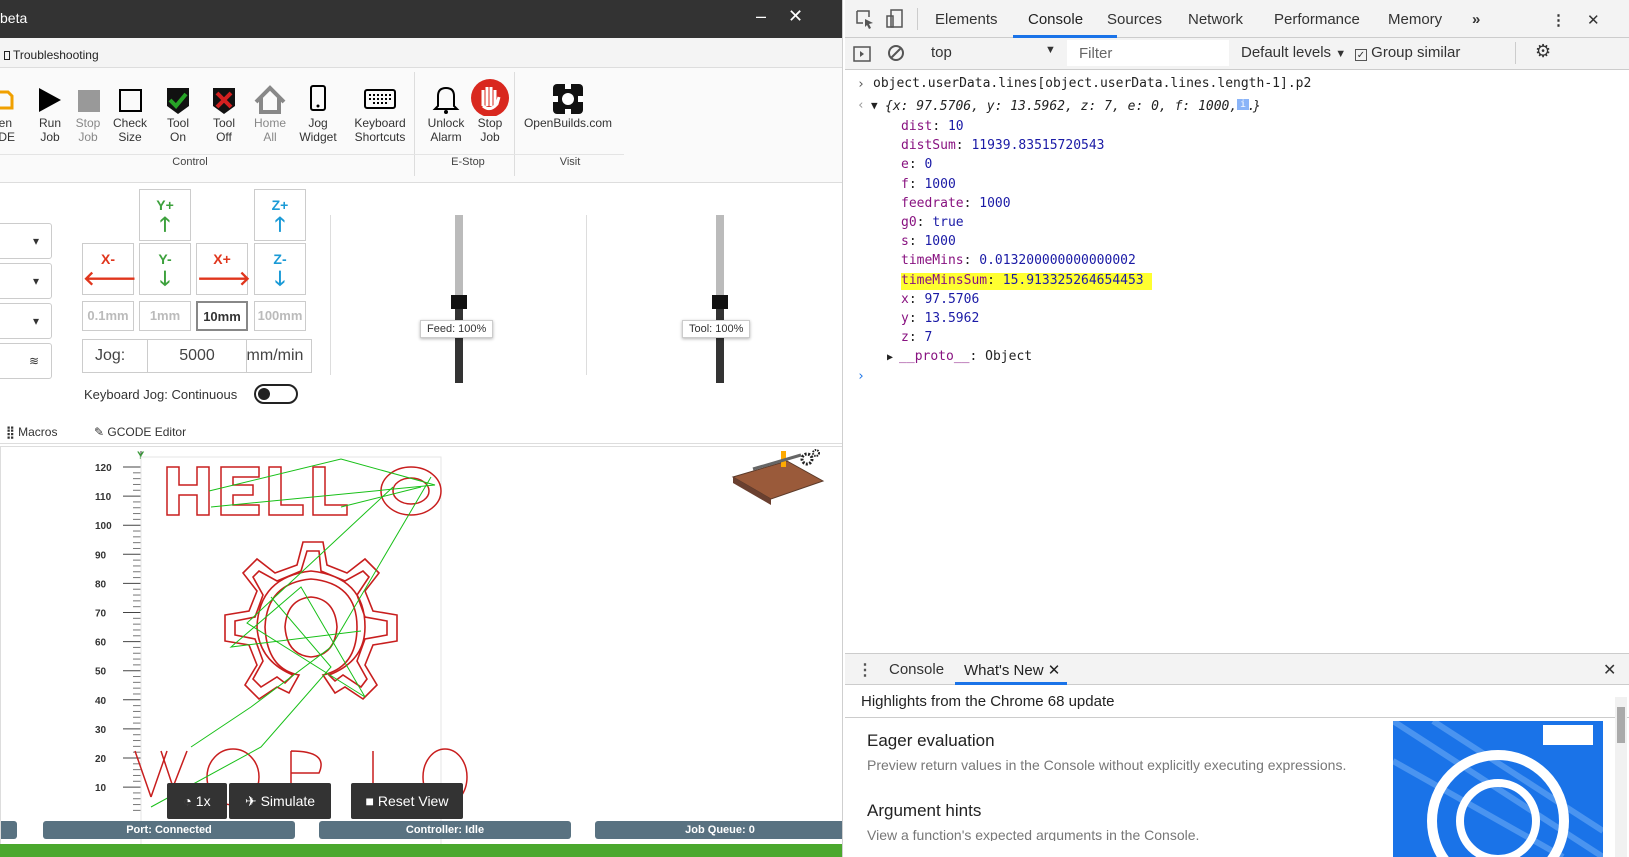 This screenshot has height=857, width=1629. Describe the element at coordinates (1317, 19) in the screenshot. I see `tab-performance: Performance` at that location.